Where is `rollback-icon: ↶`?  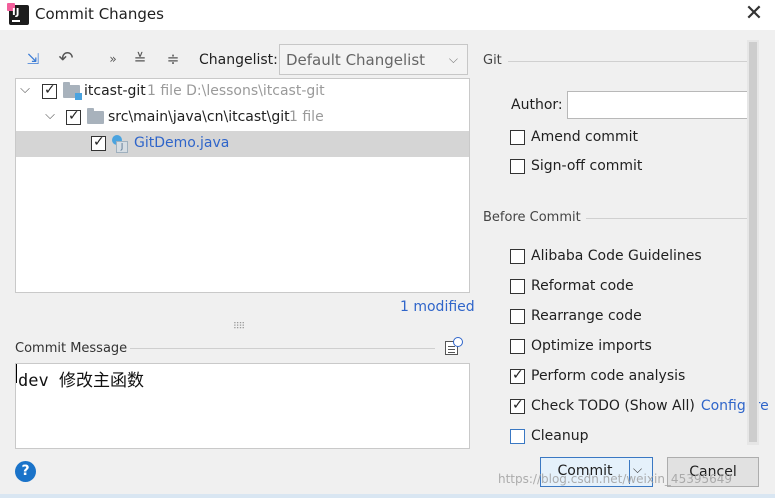 rollback-icon: ↶ is located at coordinates (66, 59).